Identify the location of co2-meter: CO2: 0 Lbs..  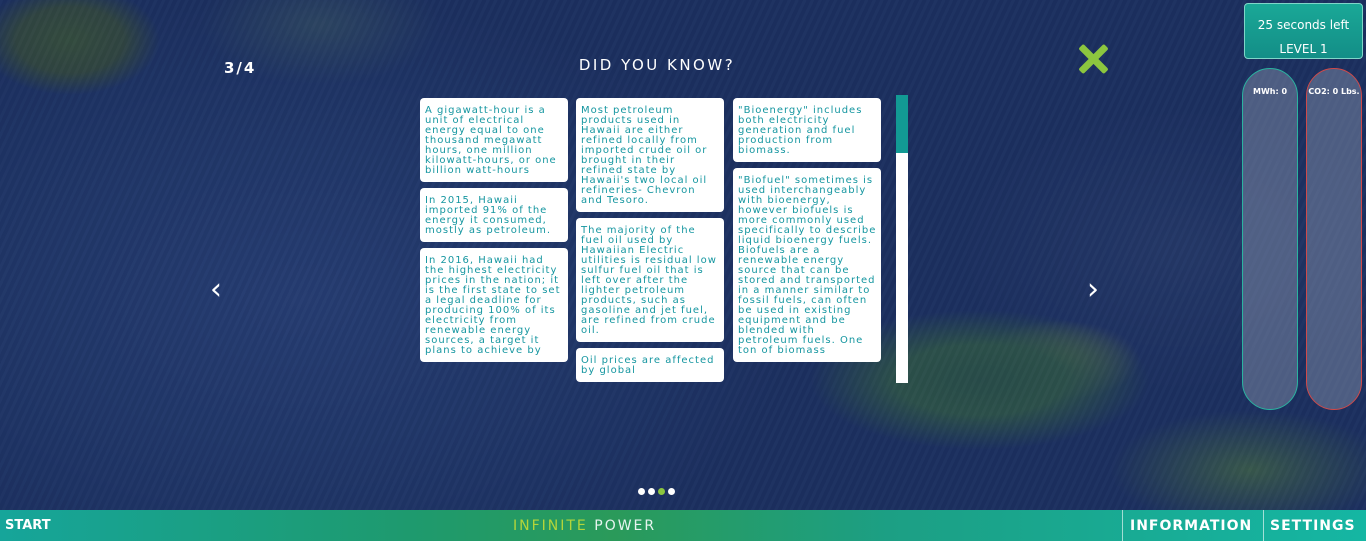
(1334, 239).